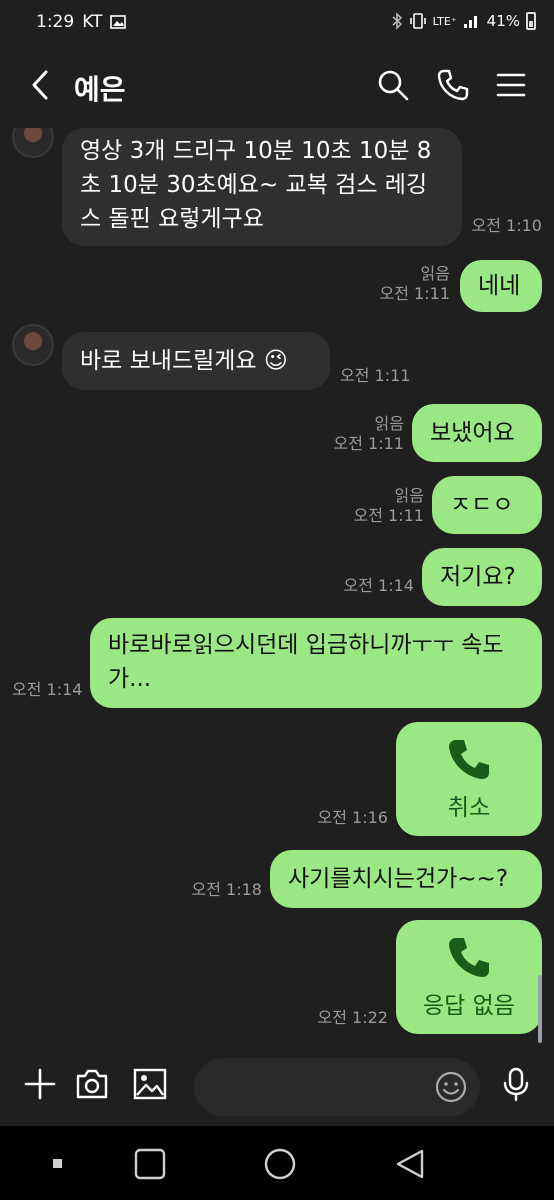 This screenshot has height=1200, width=554. Describe the element at coordinates (58, 1164) in the screenshot. I see `recents-dot-icon` at that location.